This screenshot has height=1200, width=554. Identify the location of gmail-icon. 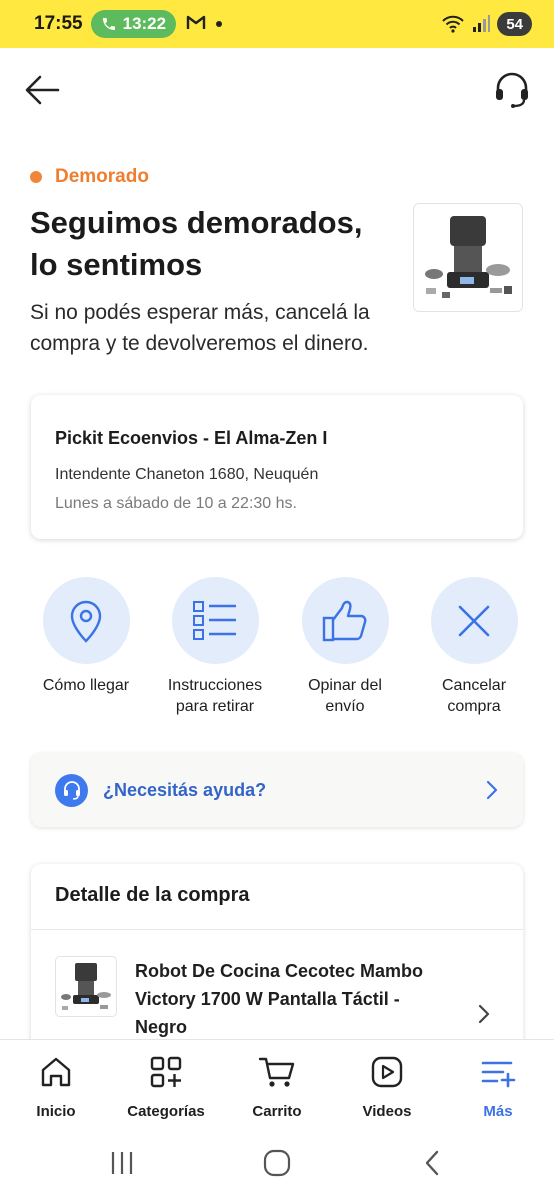
(196, 24).